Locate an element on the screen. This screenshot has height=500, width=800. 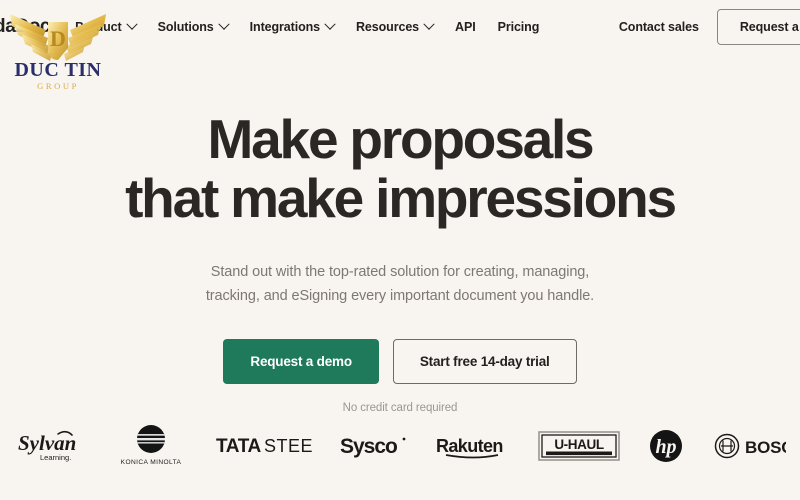
svg-text: U-HAUL is located at coordinates (578, 444).